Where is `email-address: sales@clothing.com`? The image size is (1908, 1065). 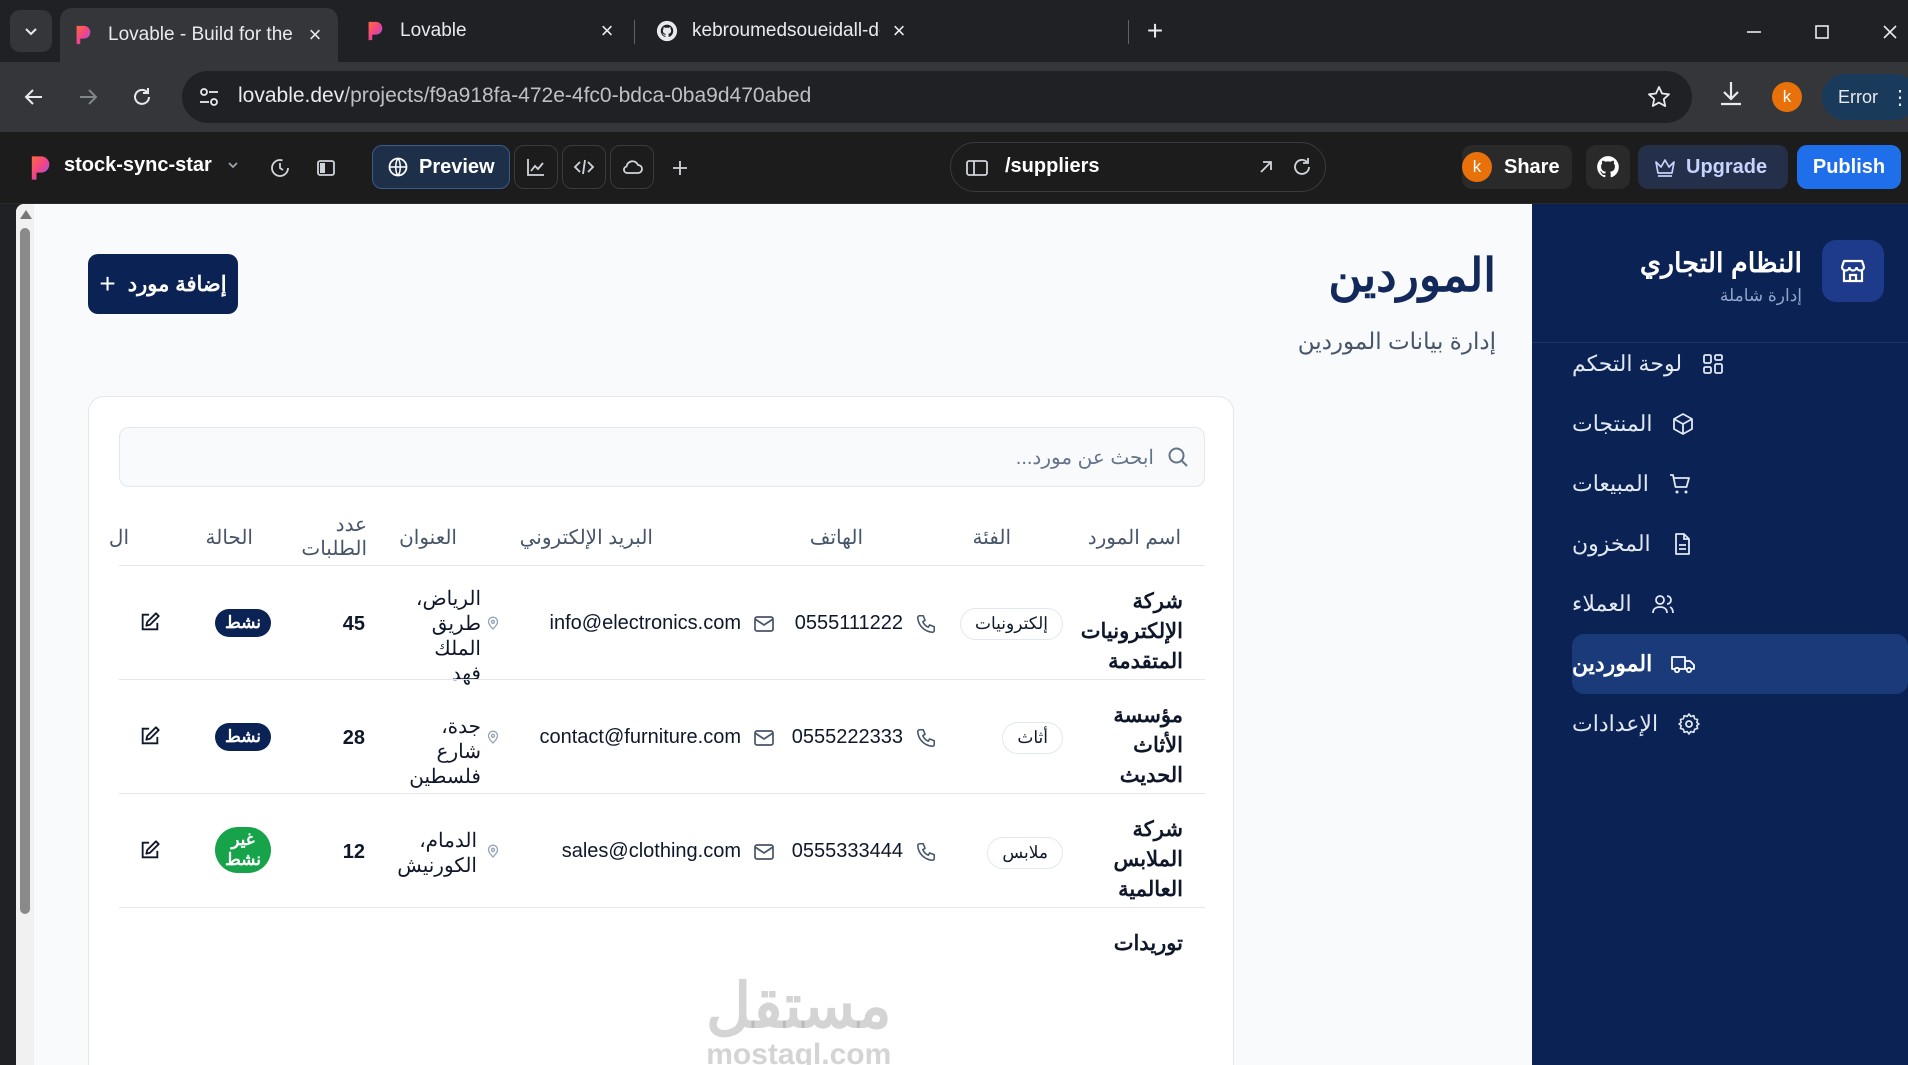 email-address: sales@clothing.com is located at coordinates (651, 851).